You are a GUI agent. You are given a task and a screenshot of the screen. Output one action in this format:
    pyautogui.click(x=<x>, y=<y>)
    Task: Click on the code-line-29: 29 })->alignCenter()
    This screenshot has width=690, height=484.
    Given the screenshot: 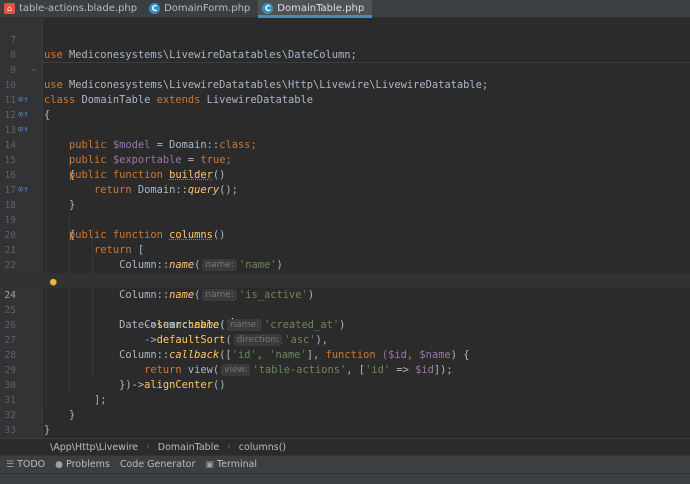 What is the action you would take?
    pyautogui.click(x=345, y=369)
    